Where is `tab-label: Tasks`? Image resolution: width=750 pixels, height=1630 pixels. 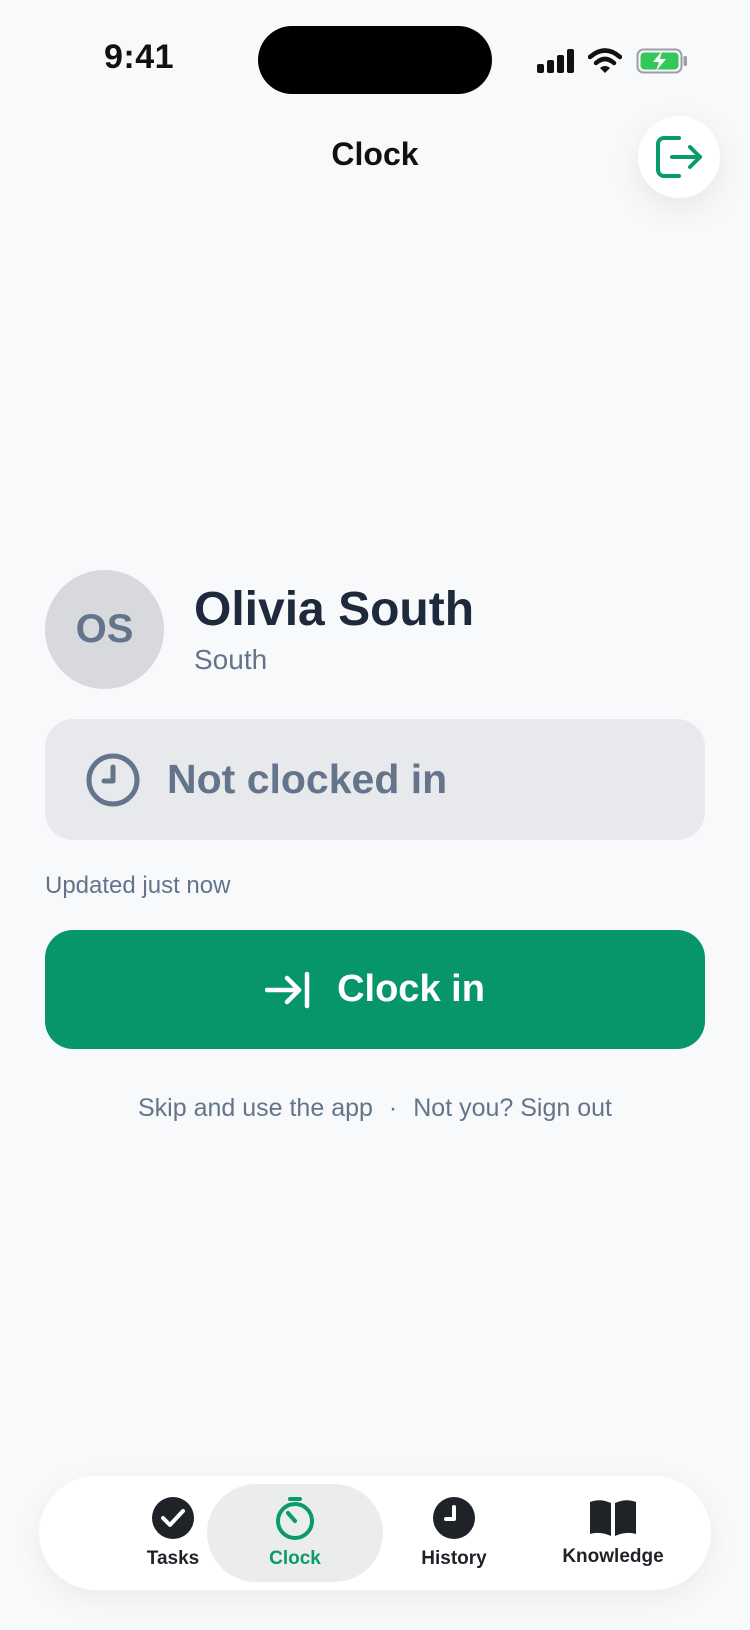 tab-label: Tasks is located at coordinates (173, 1558).